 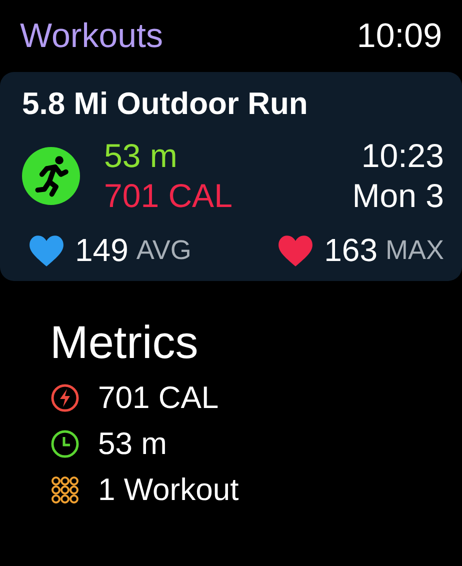 What do you see at coordinates (351, 250) in the screenshot?
I see `heart-rate-value: 163` at bounding box center [351, 250].